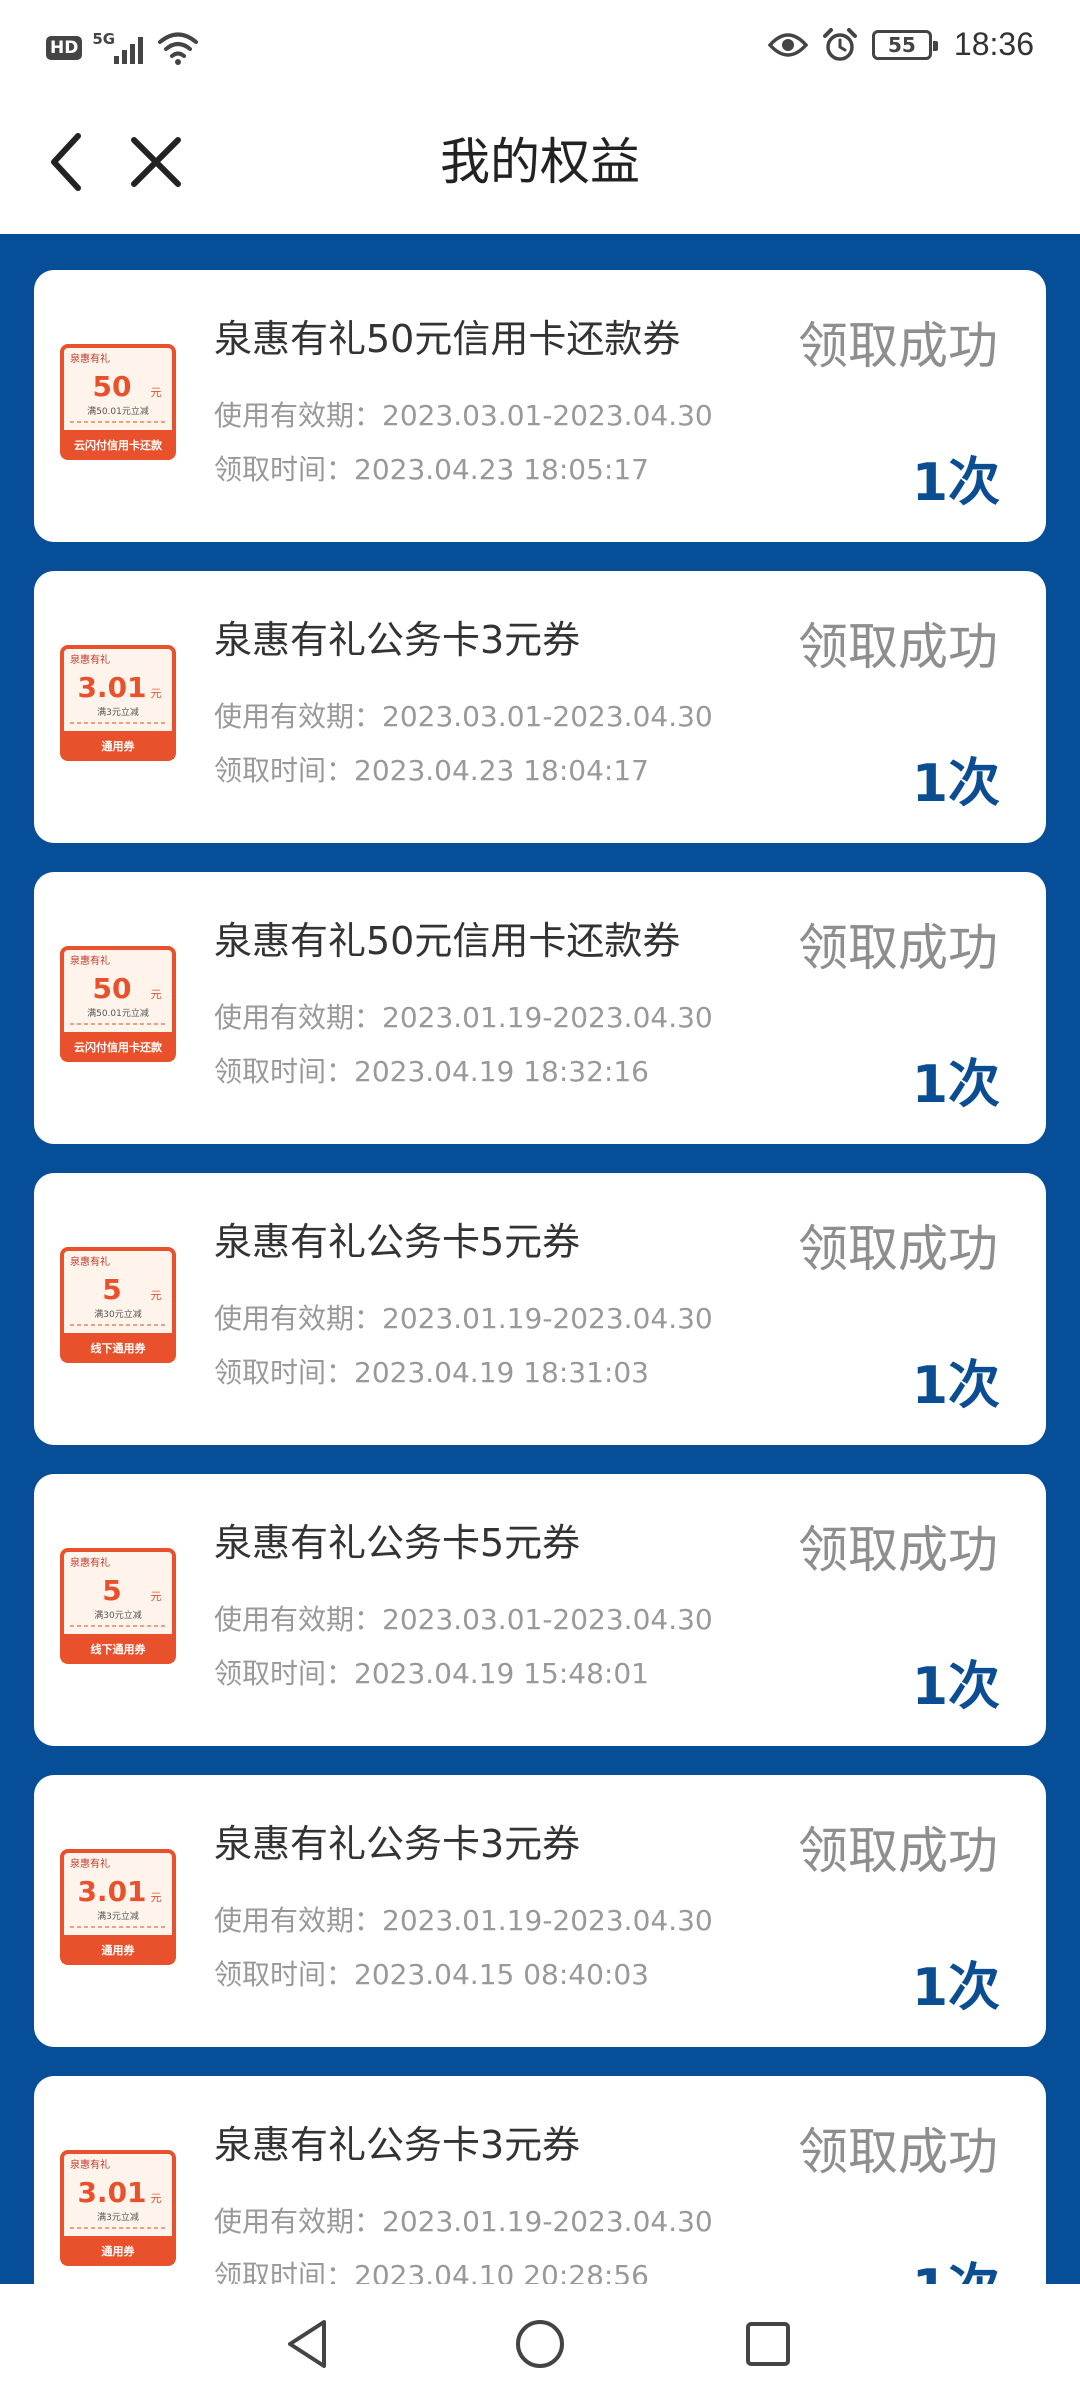  What do you see at coordinates (839, 44) in the screenshot?
I see `alarm-icon` at bounding box center [839, 44].